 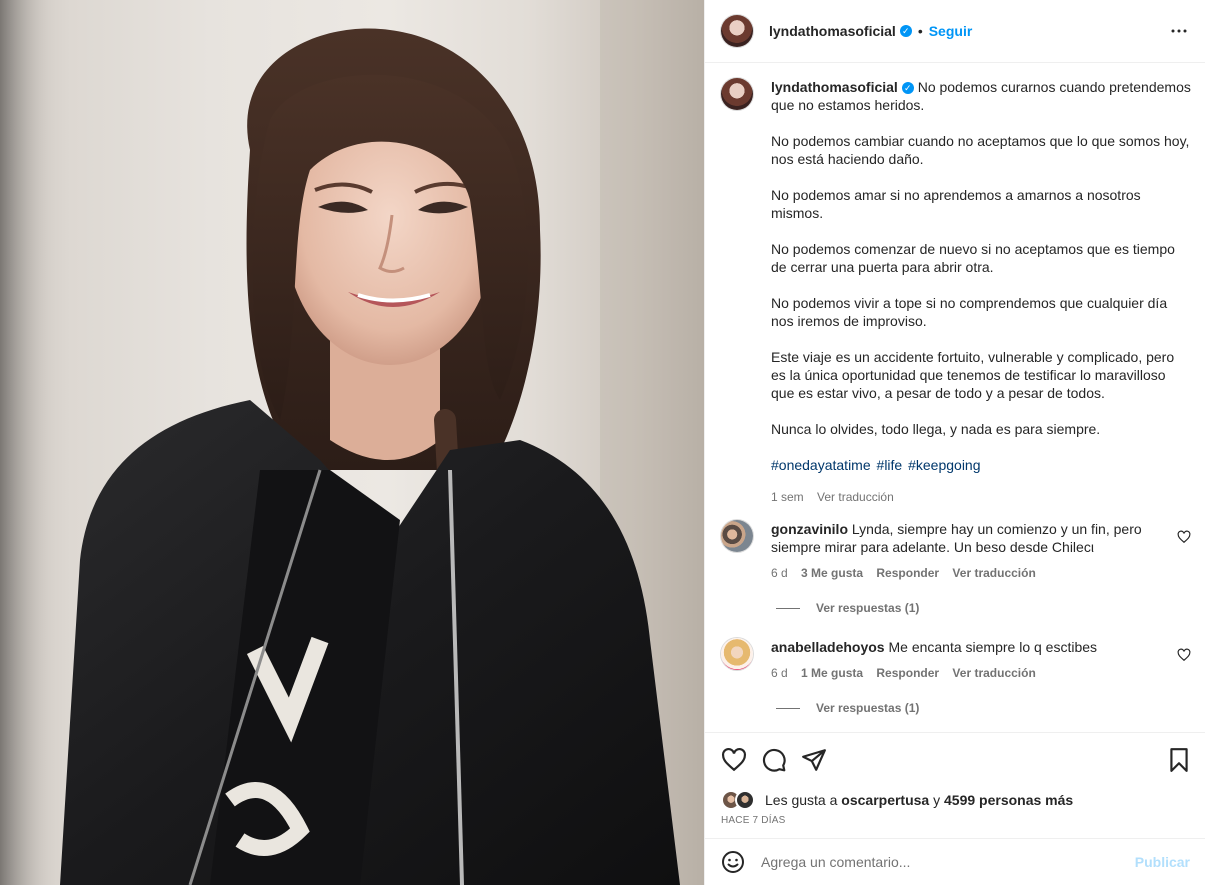 What do you see at coordinates (832, 31) in the screenshot?
I see `author-username: lyndathomasoficial` at bounding box center [832, 31].